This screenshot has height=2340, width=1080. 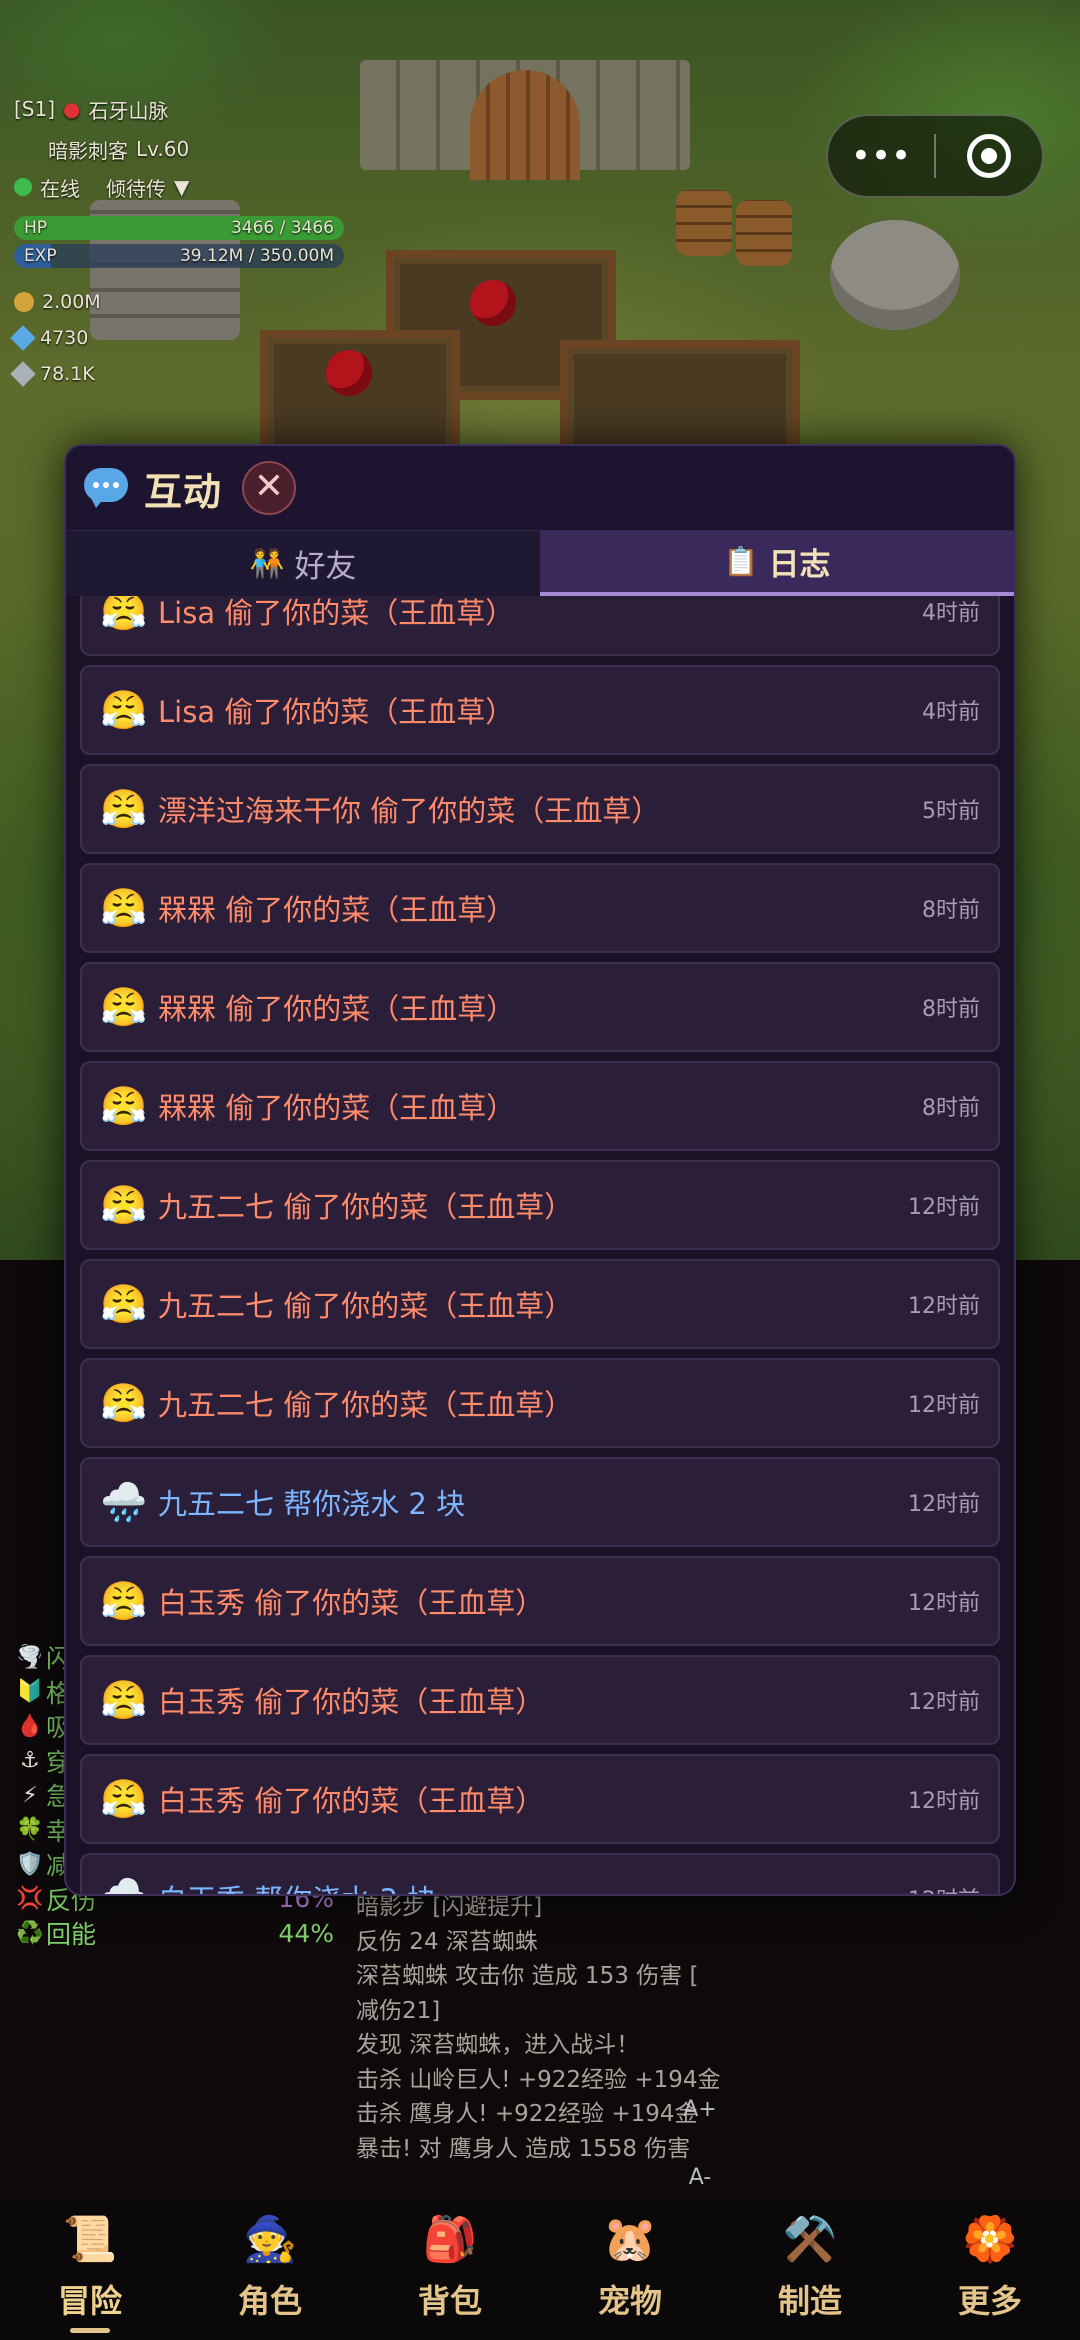 I want to click on stat-icon: 🌪️, so click(x=30, y=1657).